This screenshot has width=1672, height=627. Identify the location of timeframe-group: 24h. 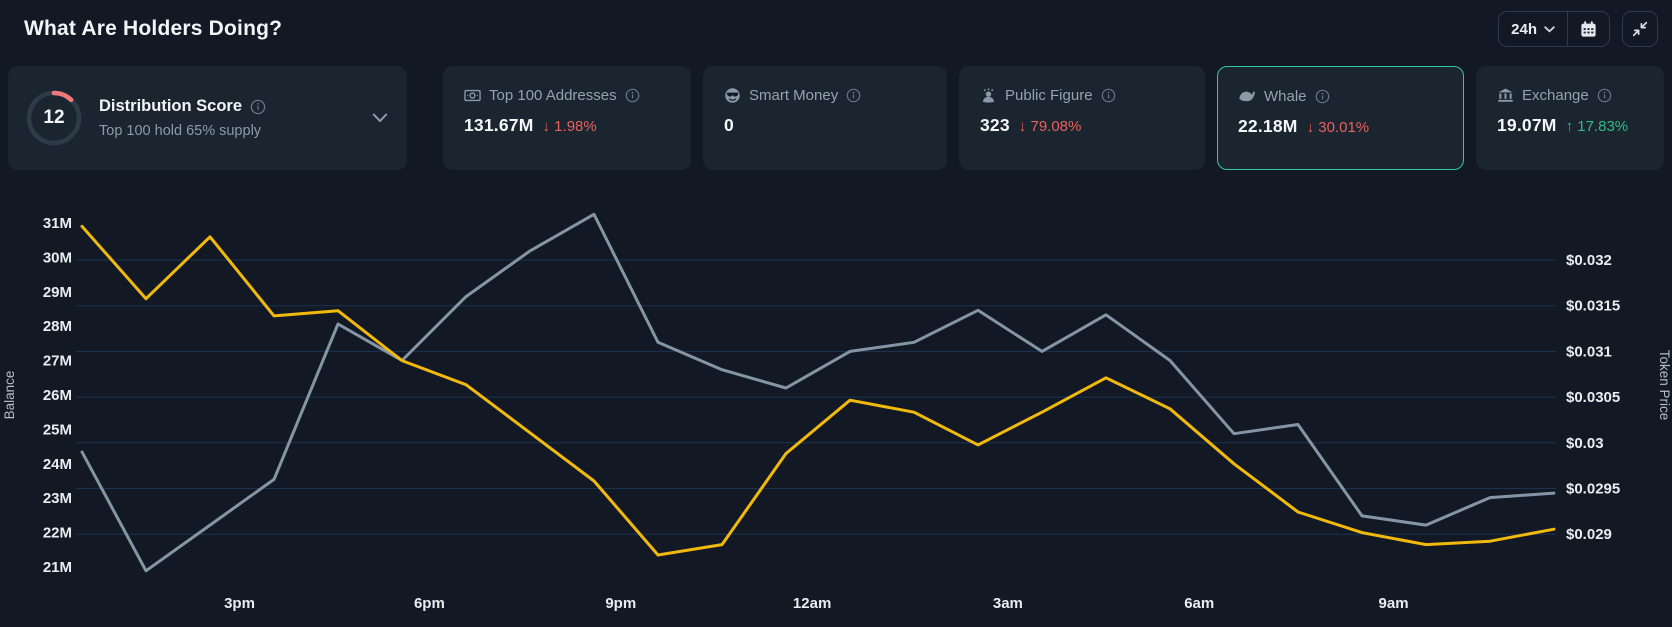
(1554, 29).